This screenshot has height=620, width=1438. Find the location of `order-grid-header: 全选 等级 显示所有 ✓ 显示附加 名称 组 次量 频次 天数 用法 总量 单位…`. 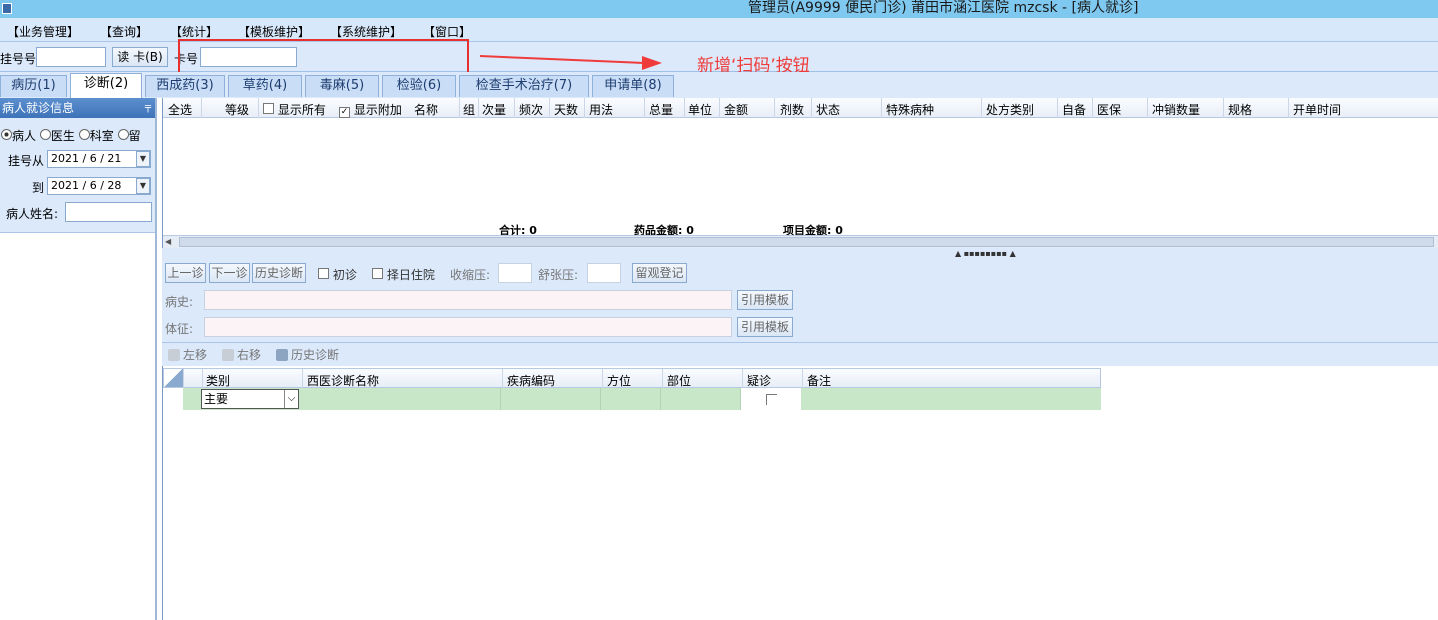

order-grid-header: 全选 等级 显示所有 ✓ 显示附加 名称 组 次量 频次 天数 用法 总量 单位… is located at coordinates (800, 108).